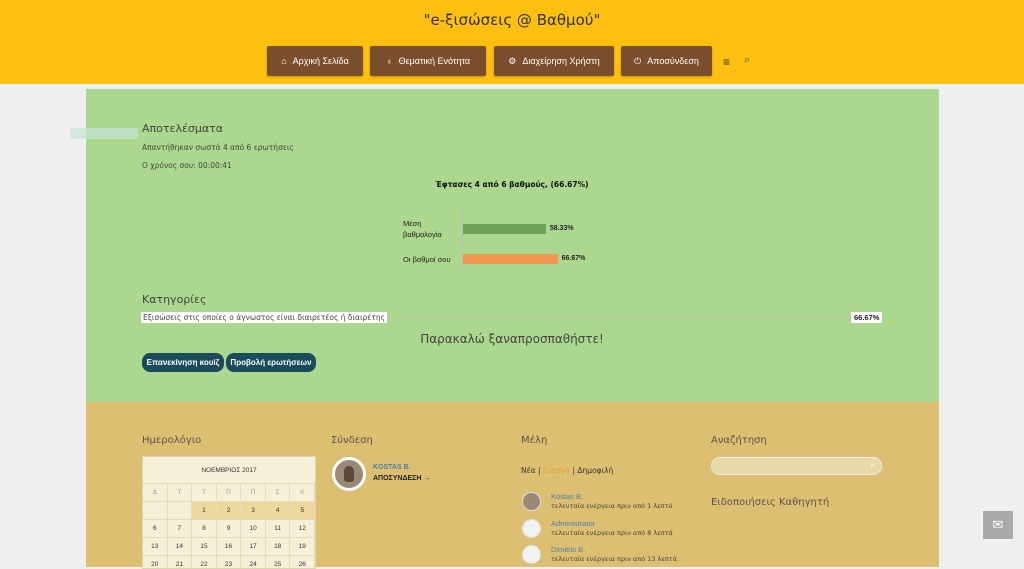  I want to click on teacher-notifications-title: Ειδοποιήσεις Καθηγητή, so click(770, 502).